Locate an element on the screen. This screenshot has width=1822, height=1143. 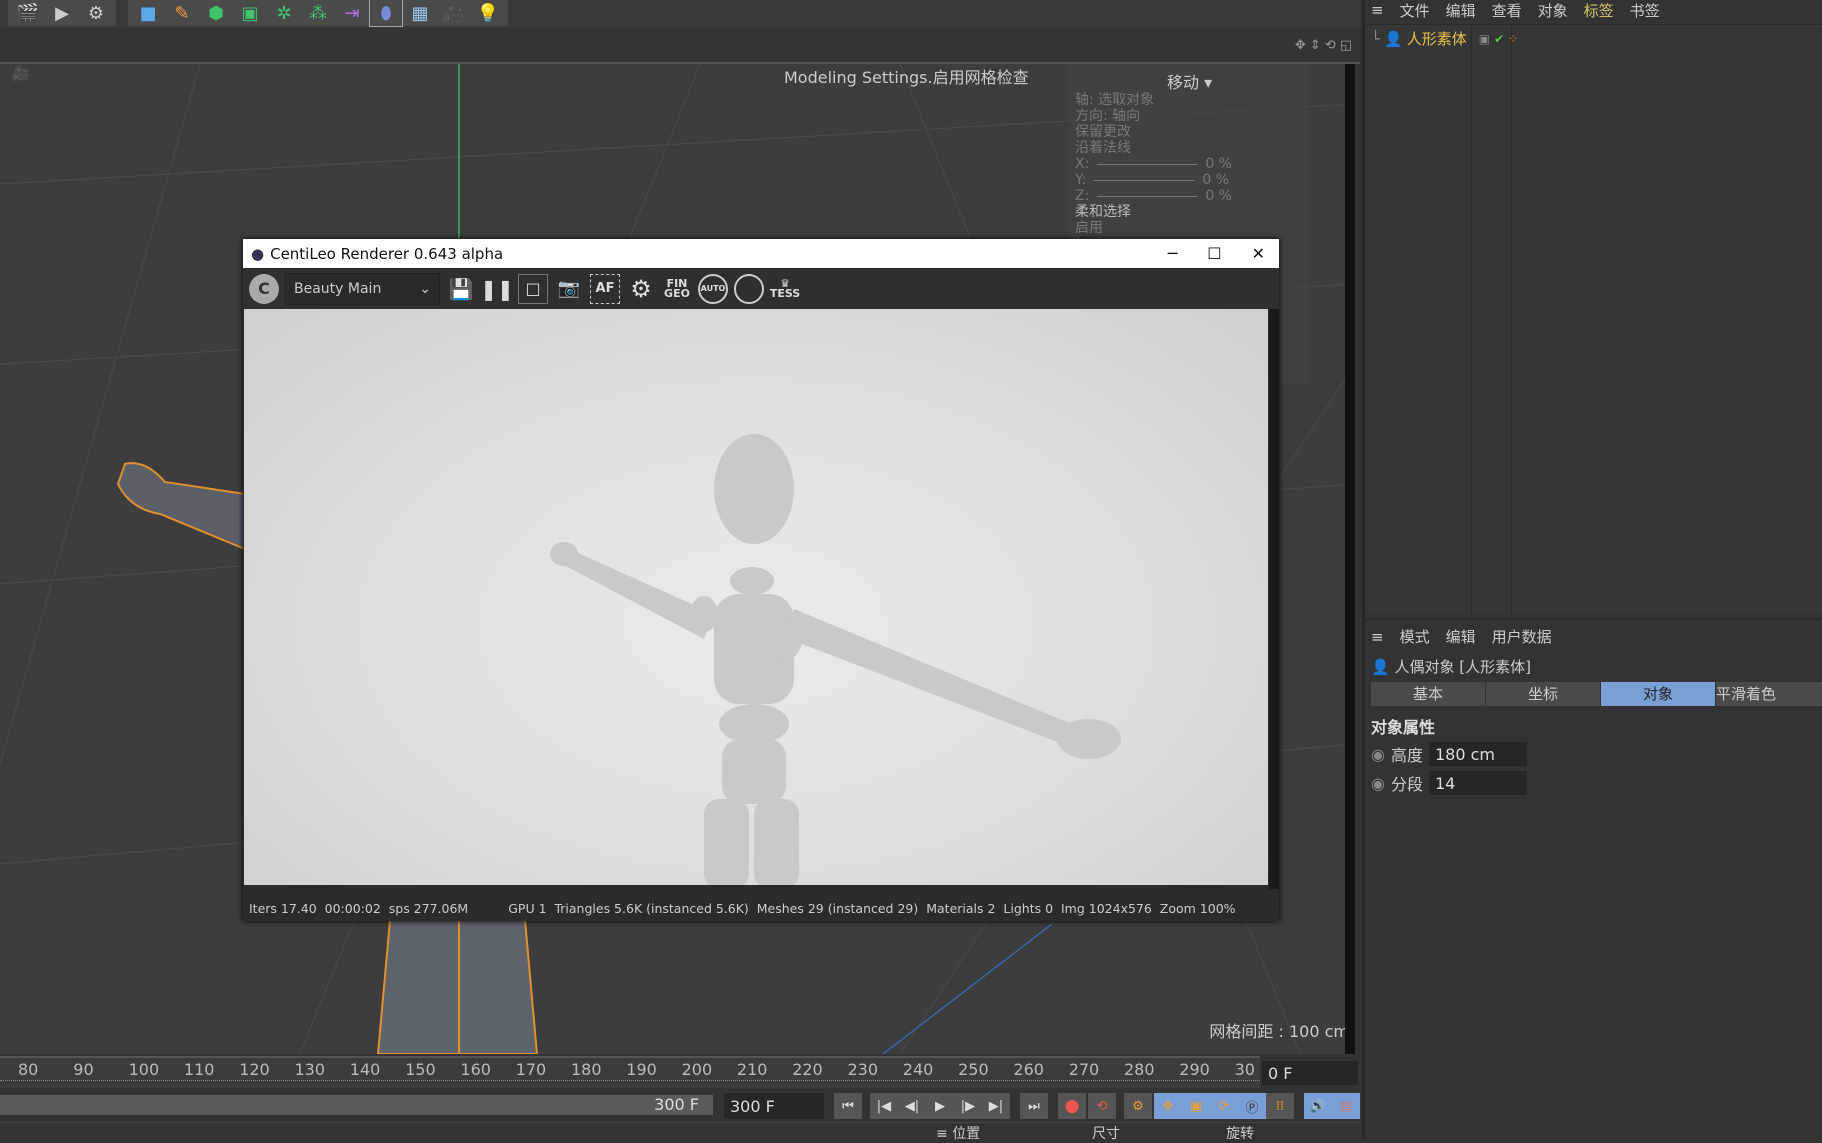
render-scrollbar is located at coordinates (1274, 599).